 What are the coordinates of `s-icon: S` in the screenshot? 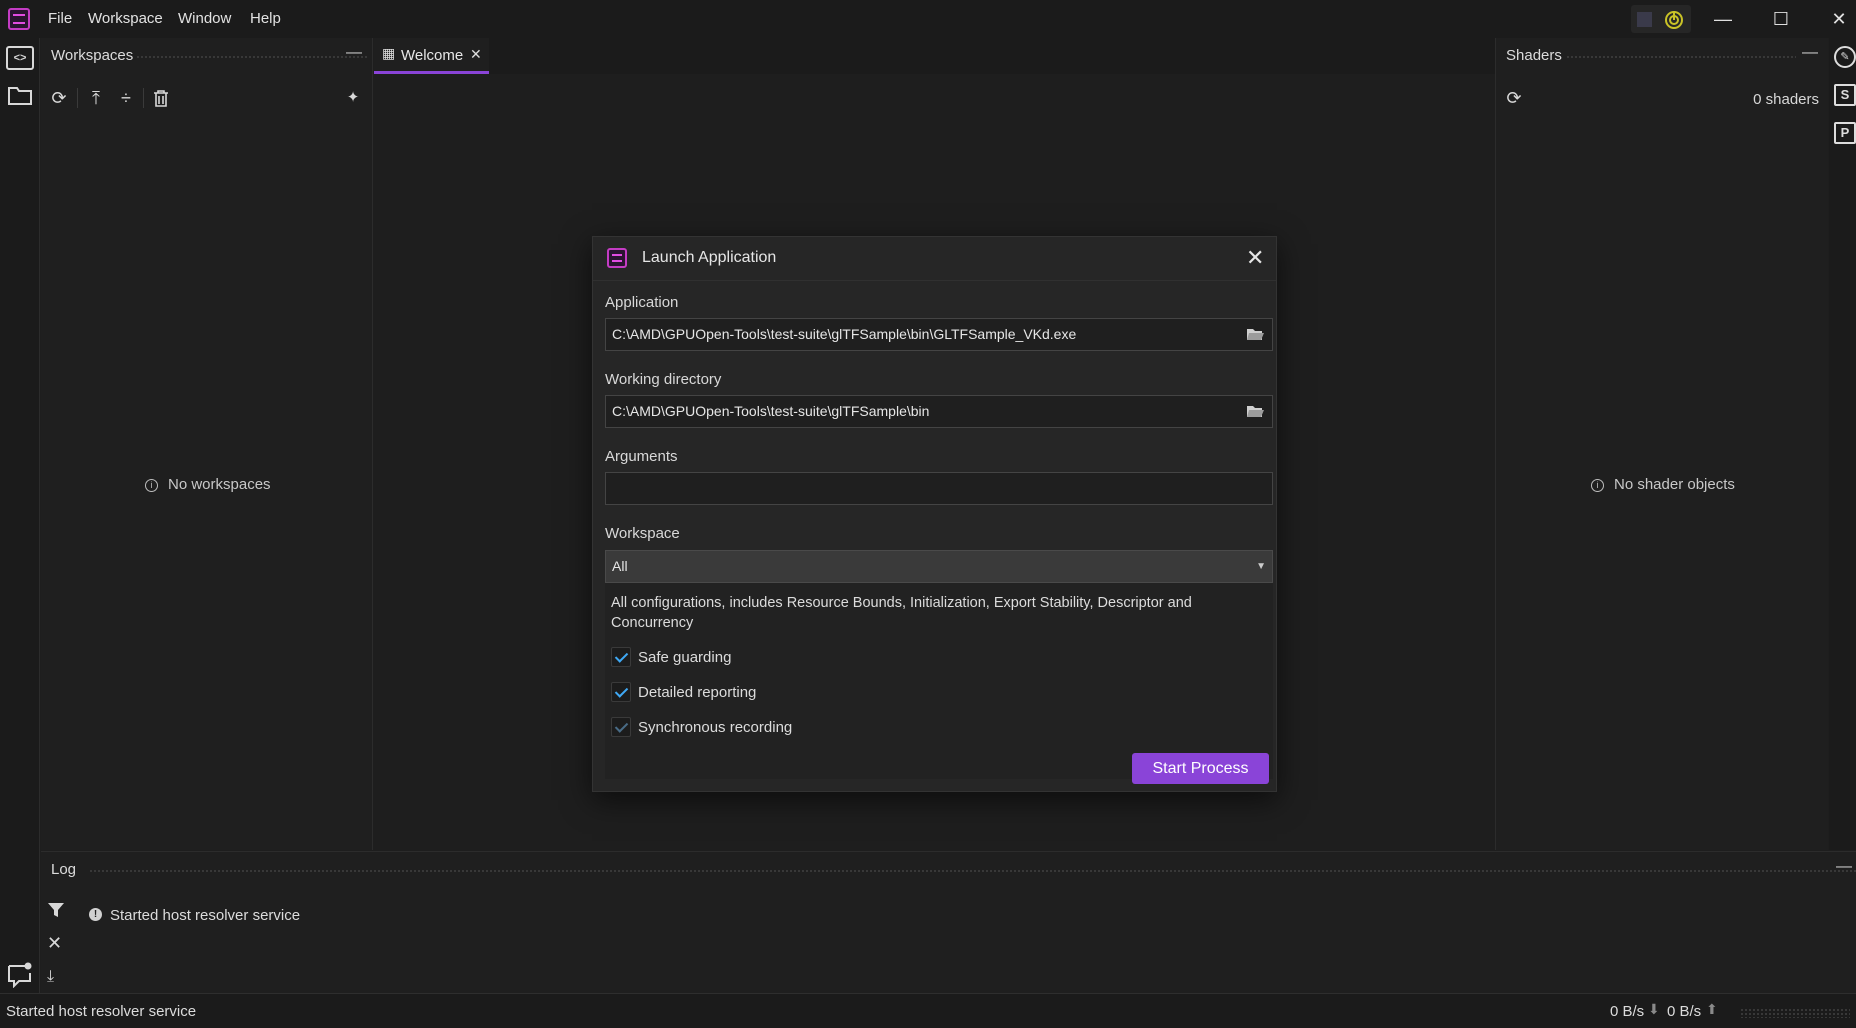 It's located at (1845, 95).